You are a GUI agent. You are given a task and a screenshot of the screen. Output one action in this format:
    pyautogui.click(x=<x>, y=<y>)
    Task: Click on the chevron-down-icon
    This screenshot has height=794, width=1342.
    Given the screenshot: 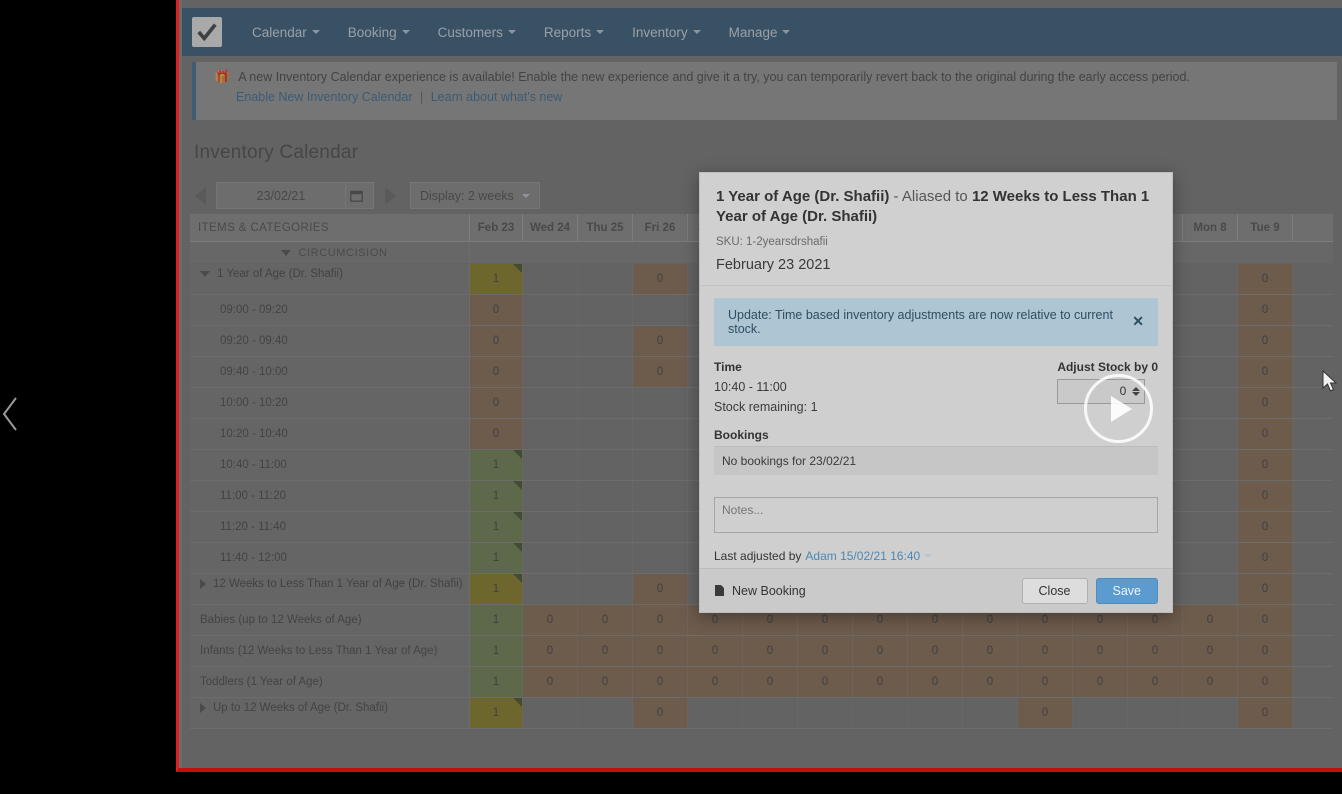 What is the action you would take?
    pyautogui.click(x=928, y=555)
    